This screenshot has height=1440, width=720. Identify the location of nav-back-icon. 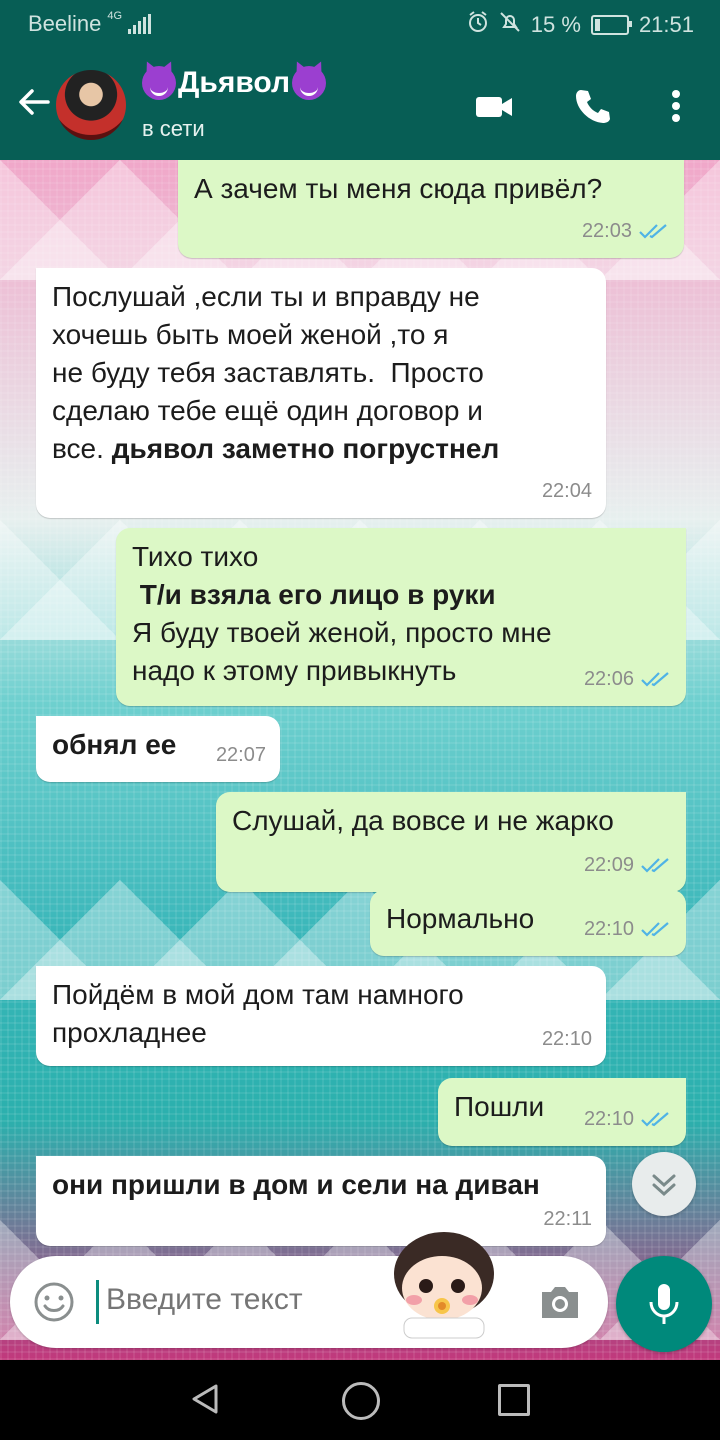
(205, 1401).